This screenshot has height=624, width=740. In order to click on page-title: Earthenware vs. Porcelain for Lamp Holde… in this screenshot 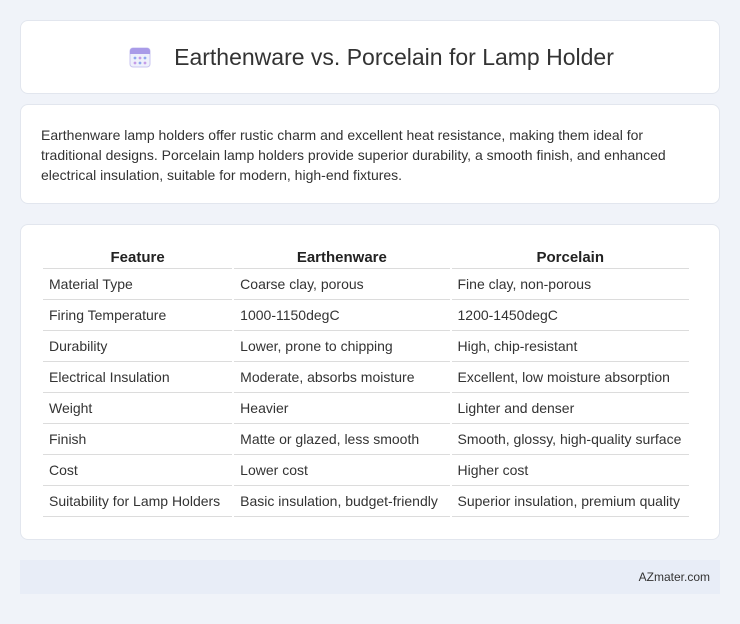, I will do `click(394, 56)`.